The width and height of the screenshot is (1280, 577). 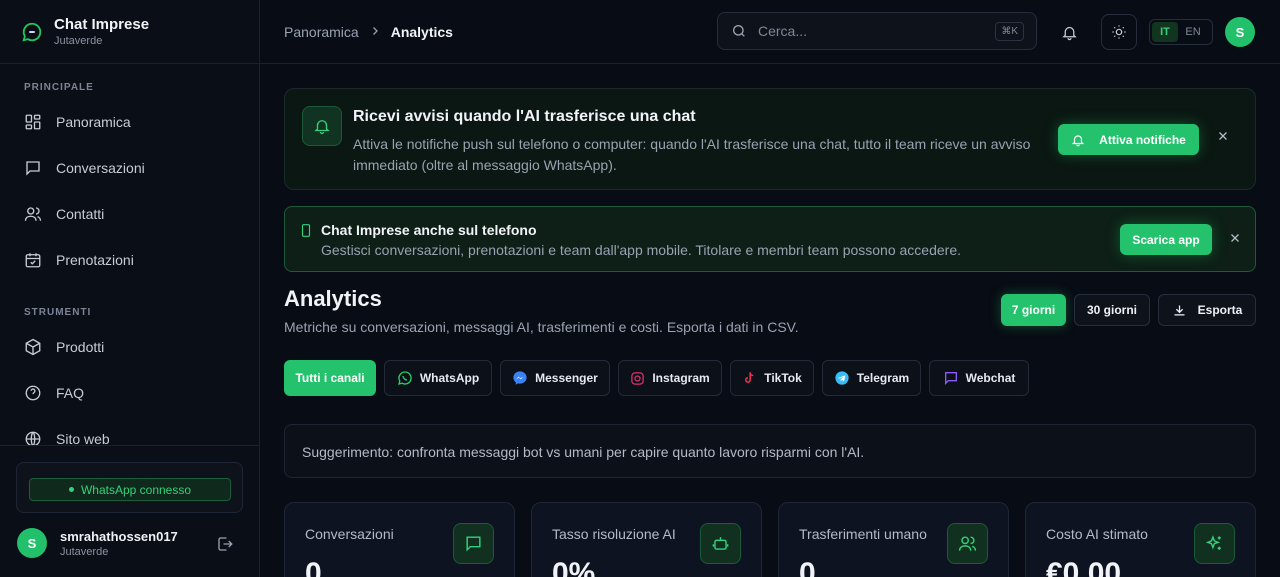 I want to click on chip-label: WhatsApp, so click(x=449, y=378).